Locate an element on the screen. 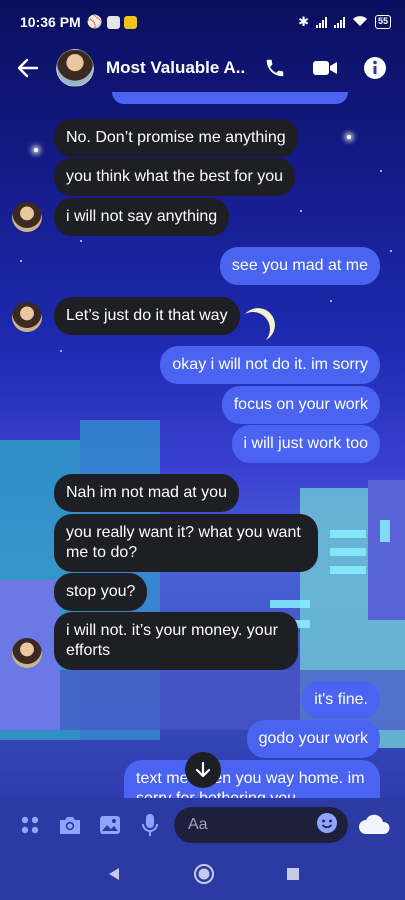 This screenshot has height=900, width=405. phone-icon is located at coordinates (275, 68).